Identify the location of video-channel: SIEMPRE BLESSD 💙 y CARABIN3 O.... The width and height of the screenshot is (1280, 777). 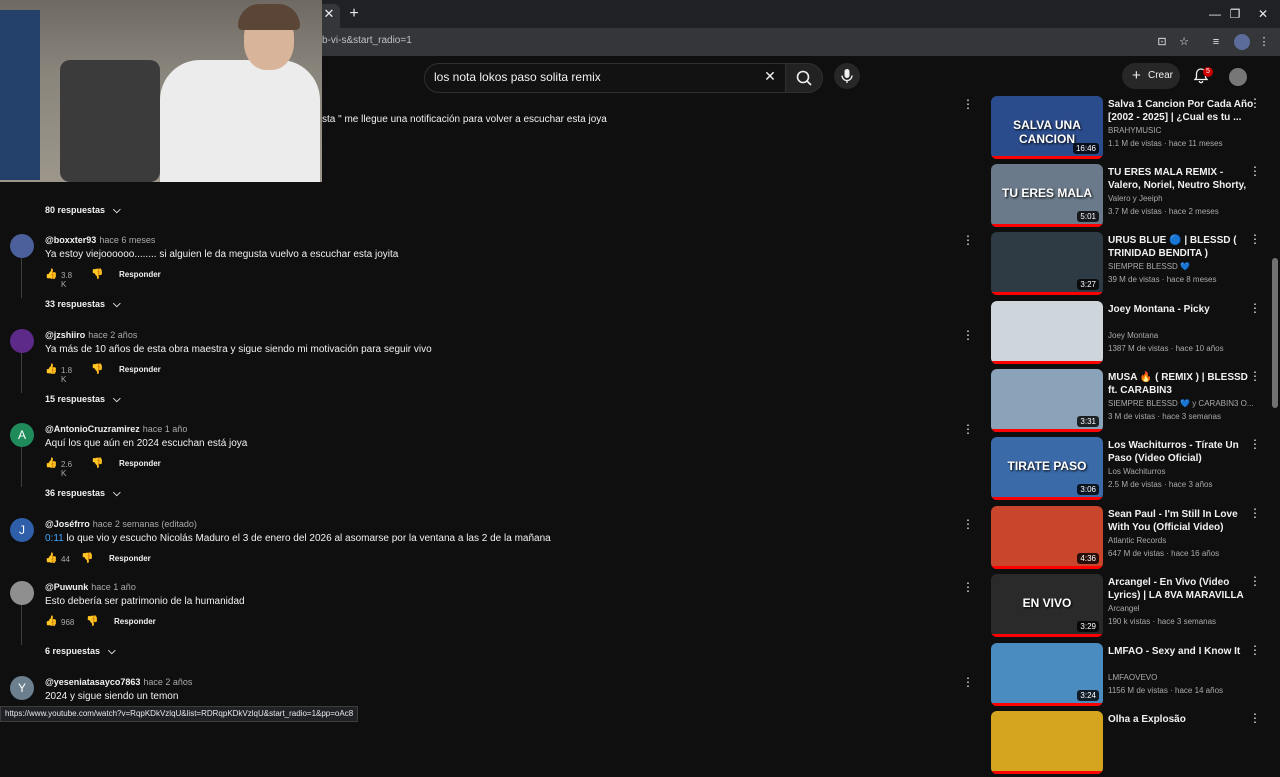
(1183, 403).